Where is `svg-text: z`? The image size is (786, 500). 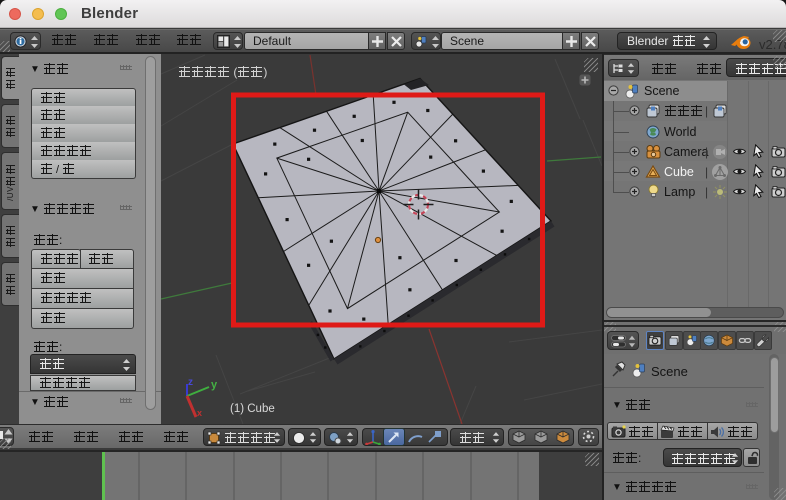
svg-text: z is located at coordinates (190, 382).